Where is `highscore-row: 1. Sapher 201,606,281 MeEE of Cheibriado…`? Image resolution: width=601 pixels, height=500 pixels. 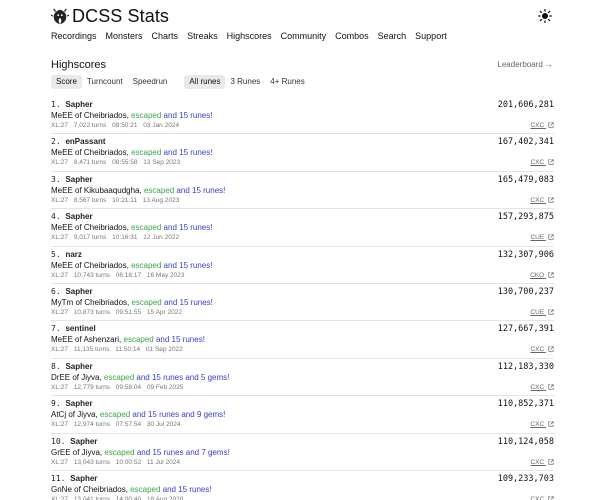 highscore-row: 1. Sapher 201,606,281 MeEE of Cheibriado… is located at coordinates (302, 116).